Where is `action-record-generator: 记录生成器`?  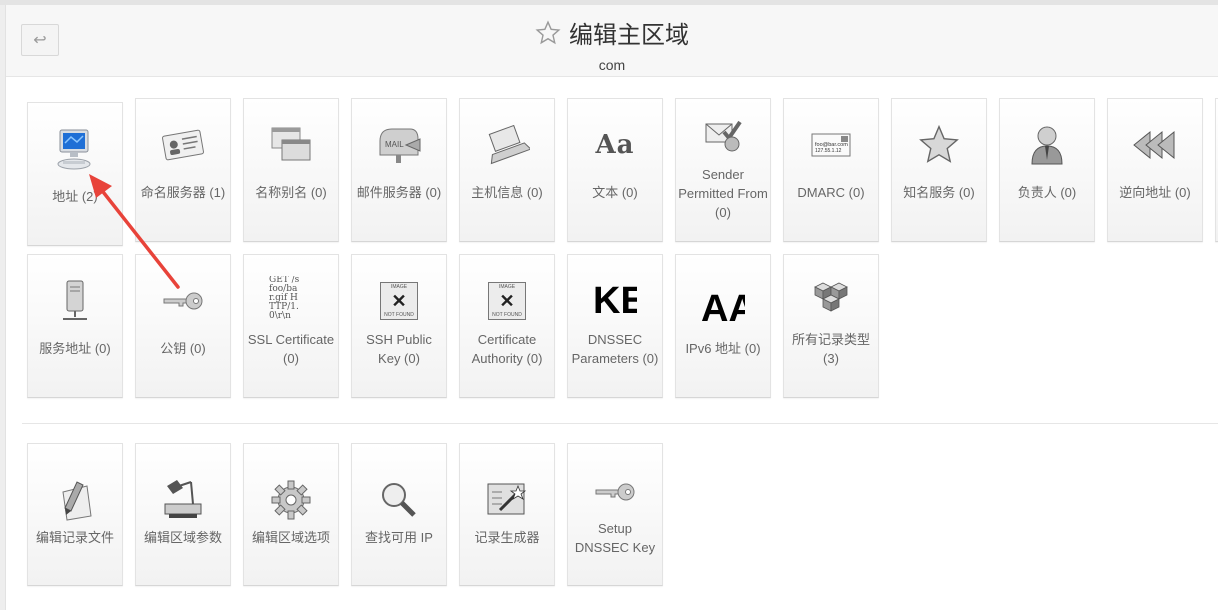 action-record-generator: 记录生成器 is located at coordinates (507, 514).